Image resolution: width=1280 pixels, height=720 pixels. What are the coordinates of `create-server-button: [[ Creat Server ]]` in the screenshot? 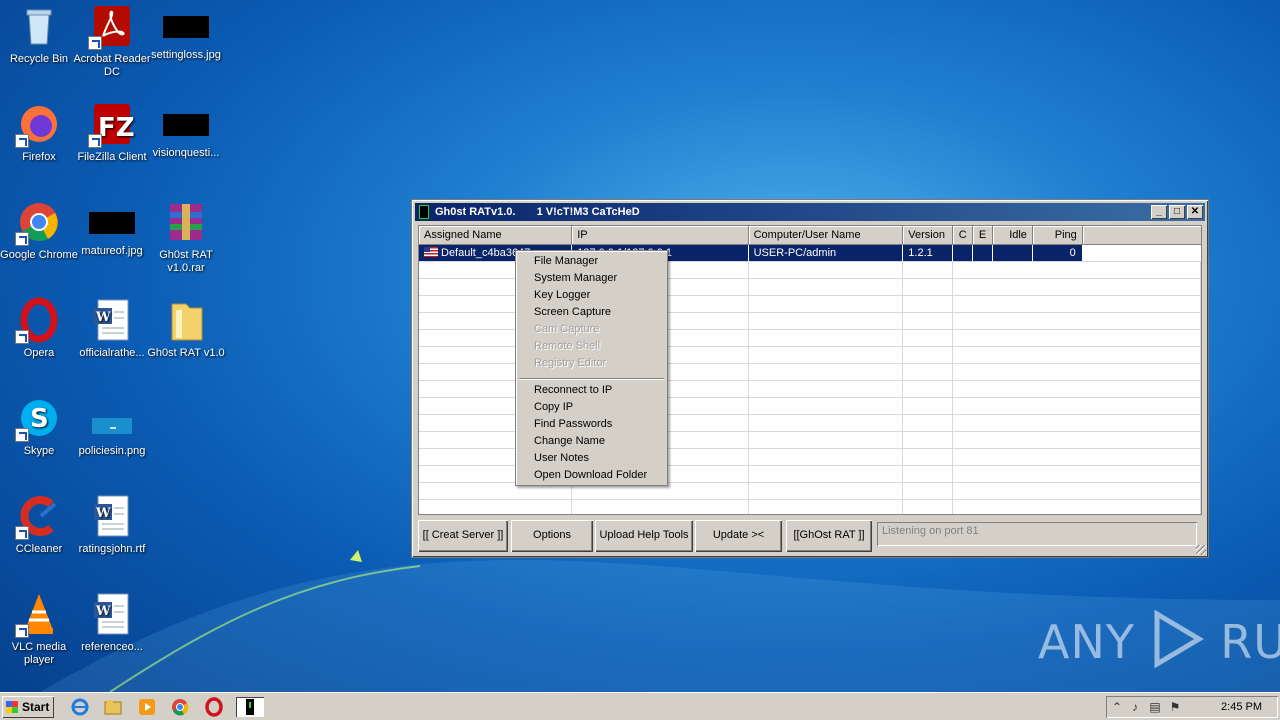 It's located at (463, 536).